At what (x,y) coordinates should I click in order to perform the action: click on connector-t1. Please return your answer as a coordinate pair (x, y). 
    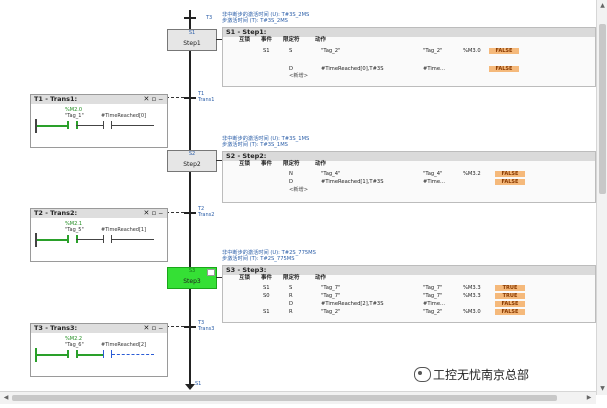
    Looking at the image, I should click on (175, 97).